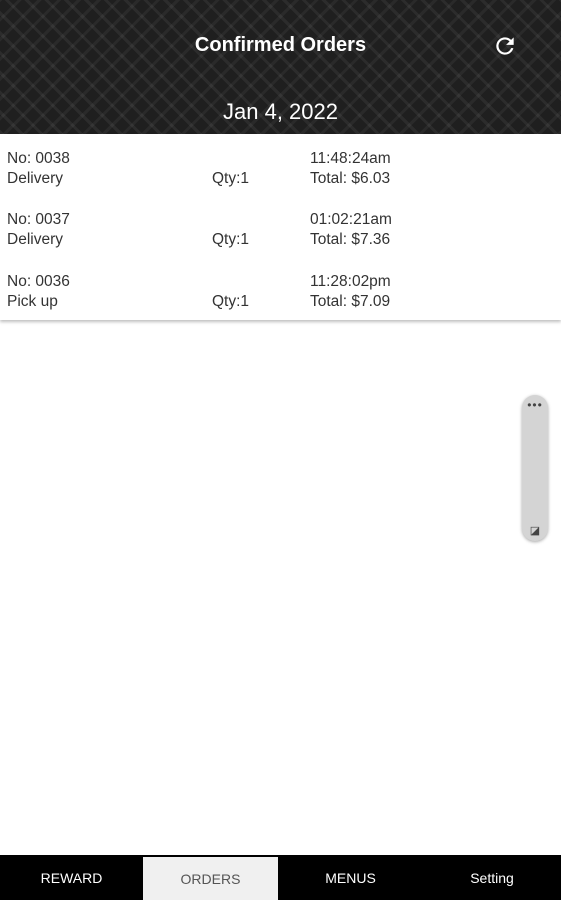 The image size is (561, 900). Describe the element at coordinates (38, 158) in the screenshot. I see `order-number: No: 0038` at that location.